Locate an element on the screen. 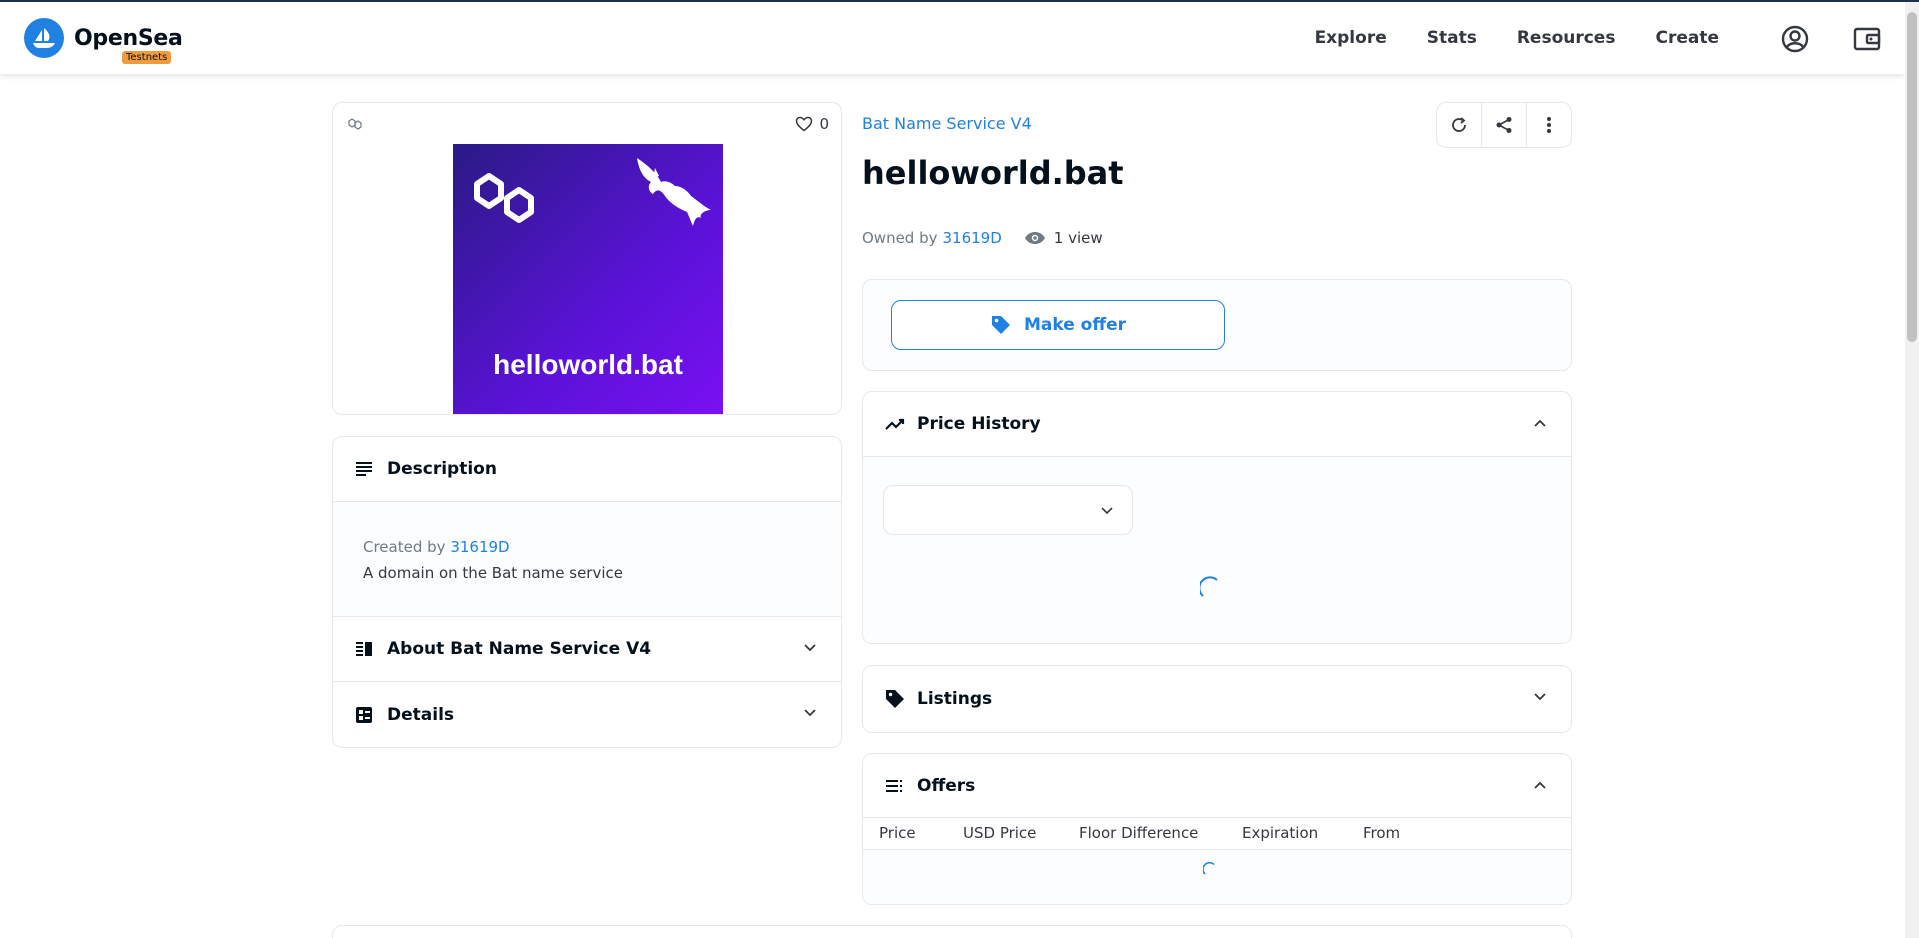 The image size is (1919, 938). listings-toggle: Listings is located at coordinates (1217, 699).